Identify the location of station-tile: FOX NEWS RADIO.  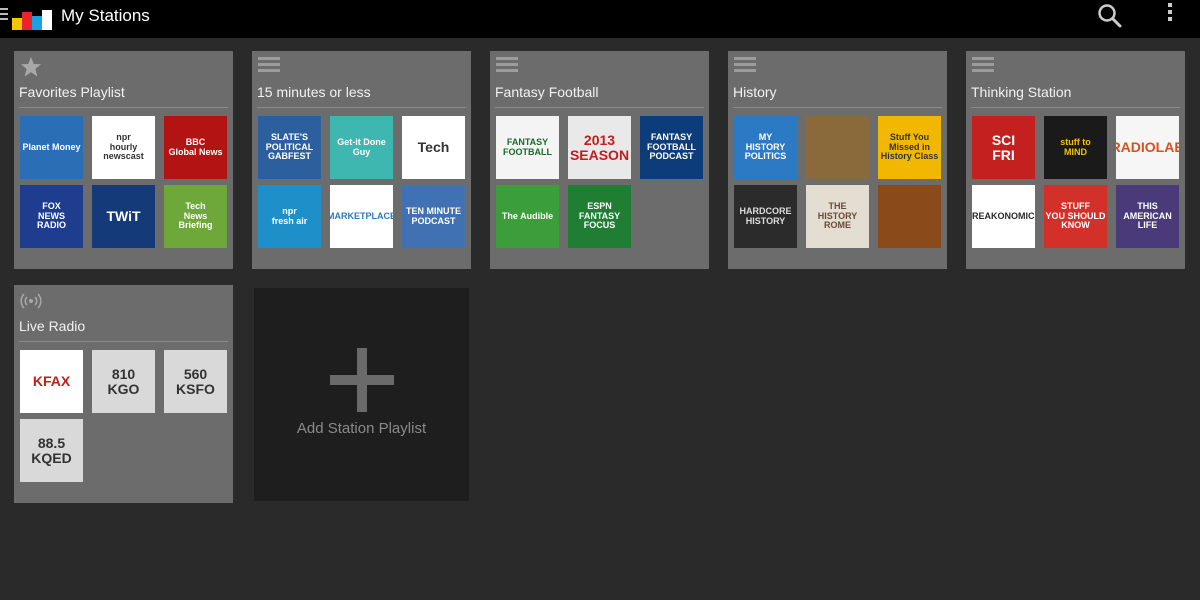
(51, 216).